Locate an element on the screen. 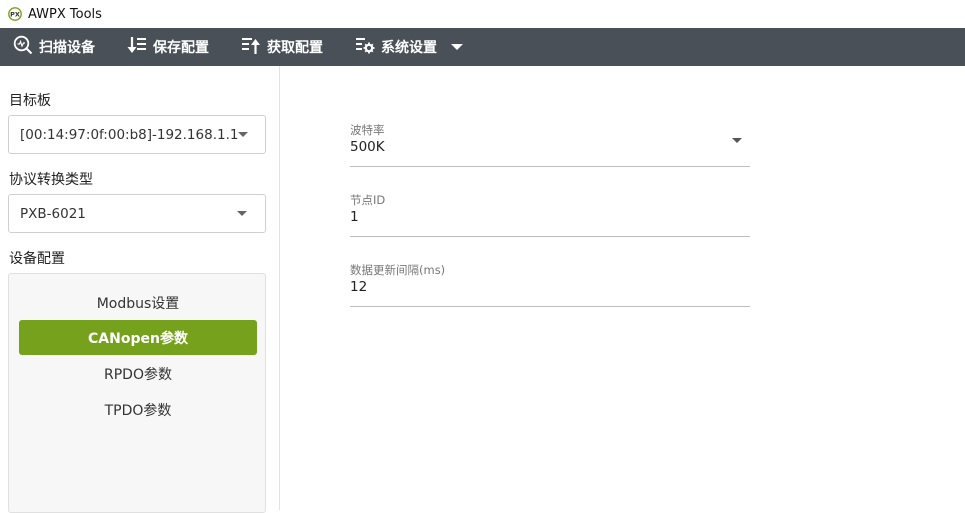  device-config-label: 设备配置 is located at coordinates (37, 259).